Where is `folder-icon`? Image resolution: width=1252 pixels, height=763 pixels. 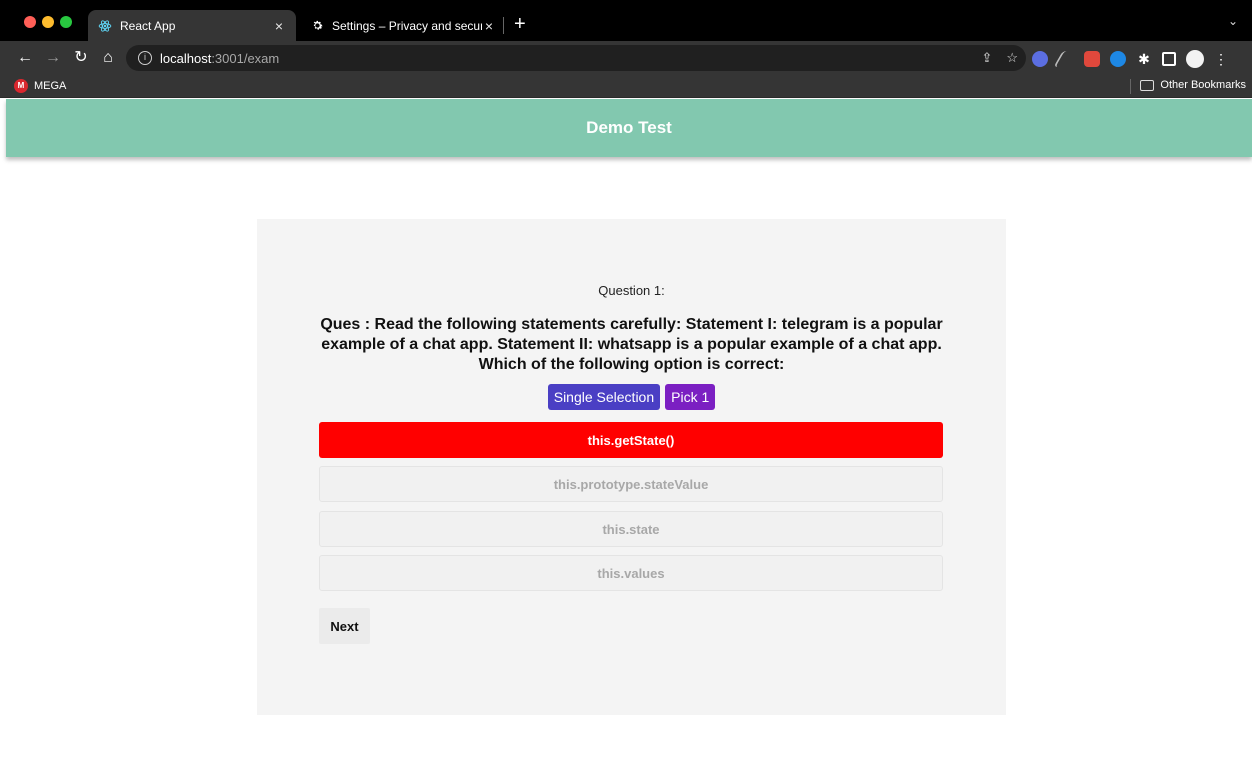 folder-icon is located at coordinates (1147, 85).